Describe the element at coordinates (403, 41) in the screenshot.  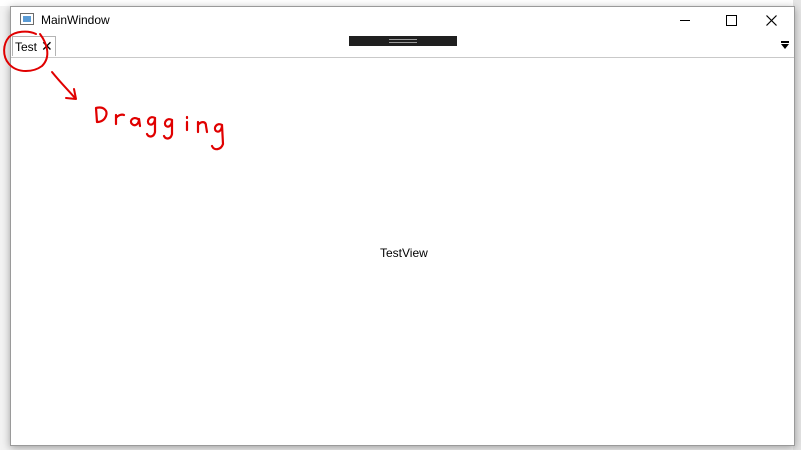
I see `drag-handle` at that location.